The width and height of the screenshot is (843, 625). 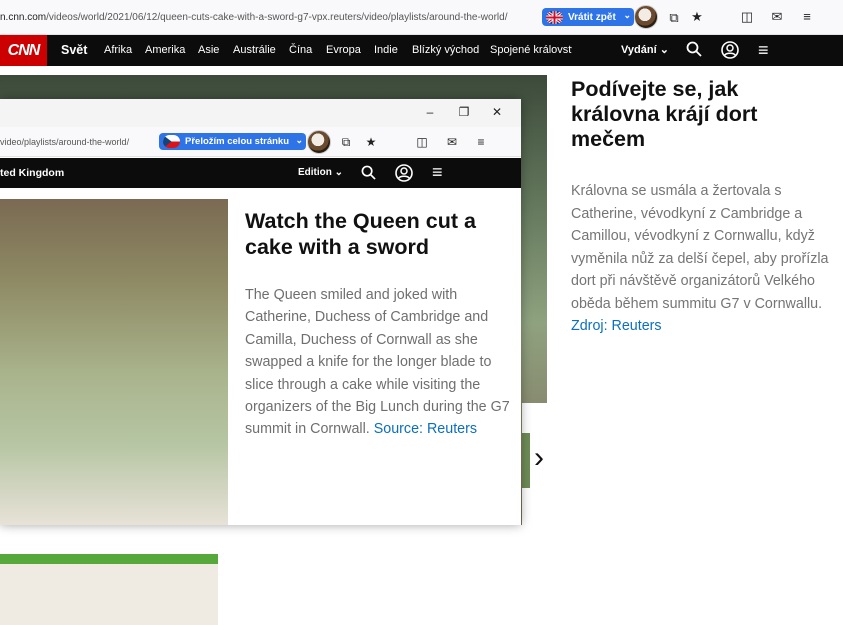 I want to click on edition-label: Vydání, so click(x=639, y=50).